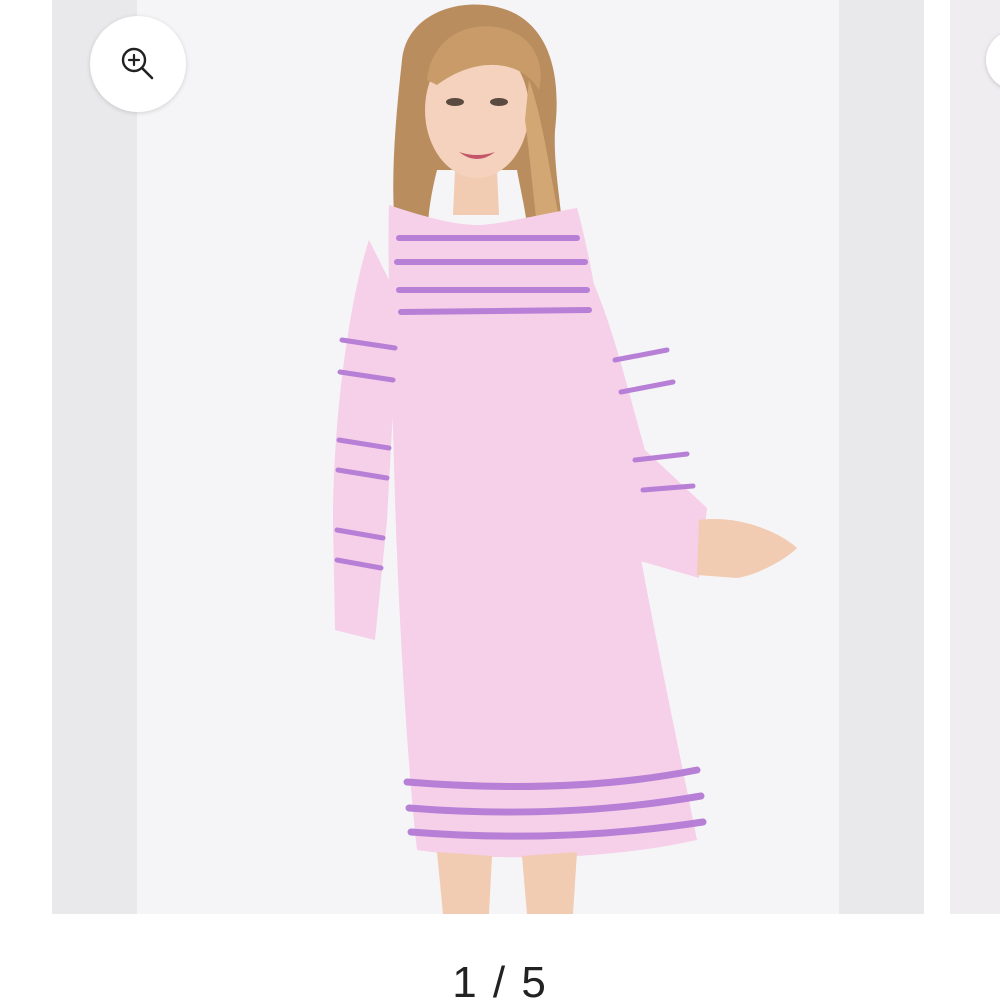  What do you see at coordinates (993, 60) in the screenshot?
I see `next-image-handle` at bounding box center [993, 60].